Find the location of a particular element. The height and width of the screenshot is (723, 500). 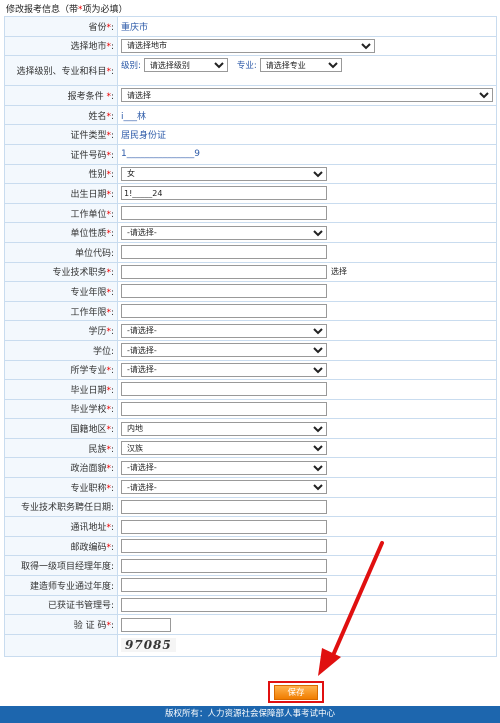

footer: 版权所有：人力资源社会保障部人事考试中心 is located at coordinates (250, 714).